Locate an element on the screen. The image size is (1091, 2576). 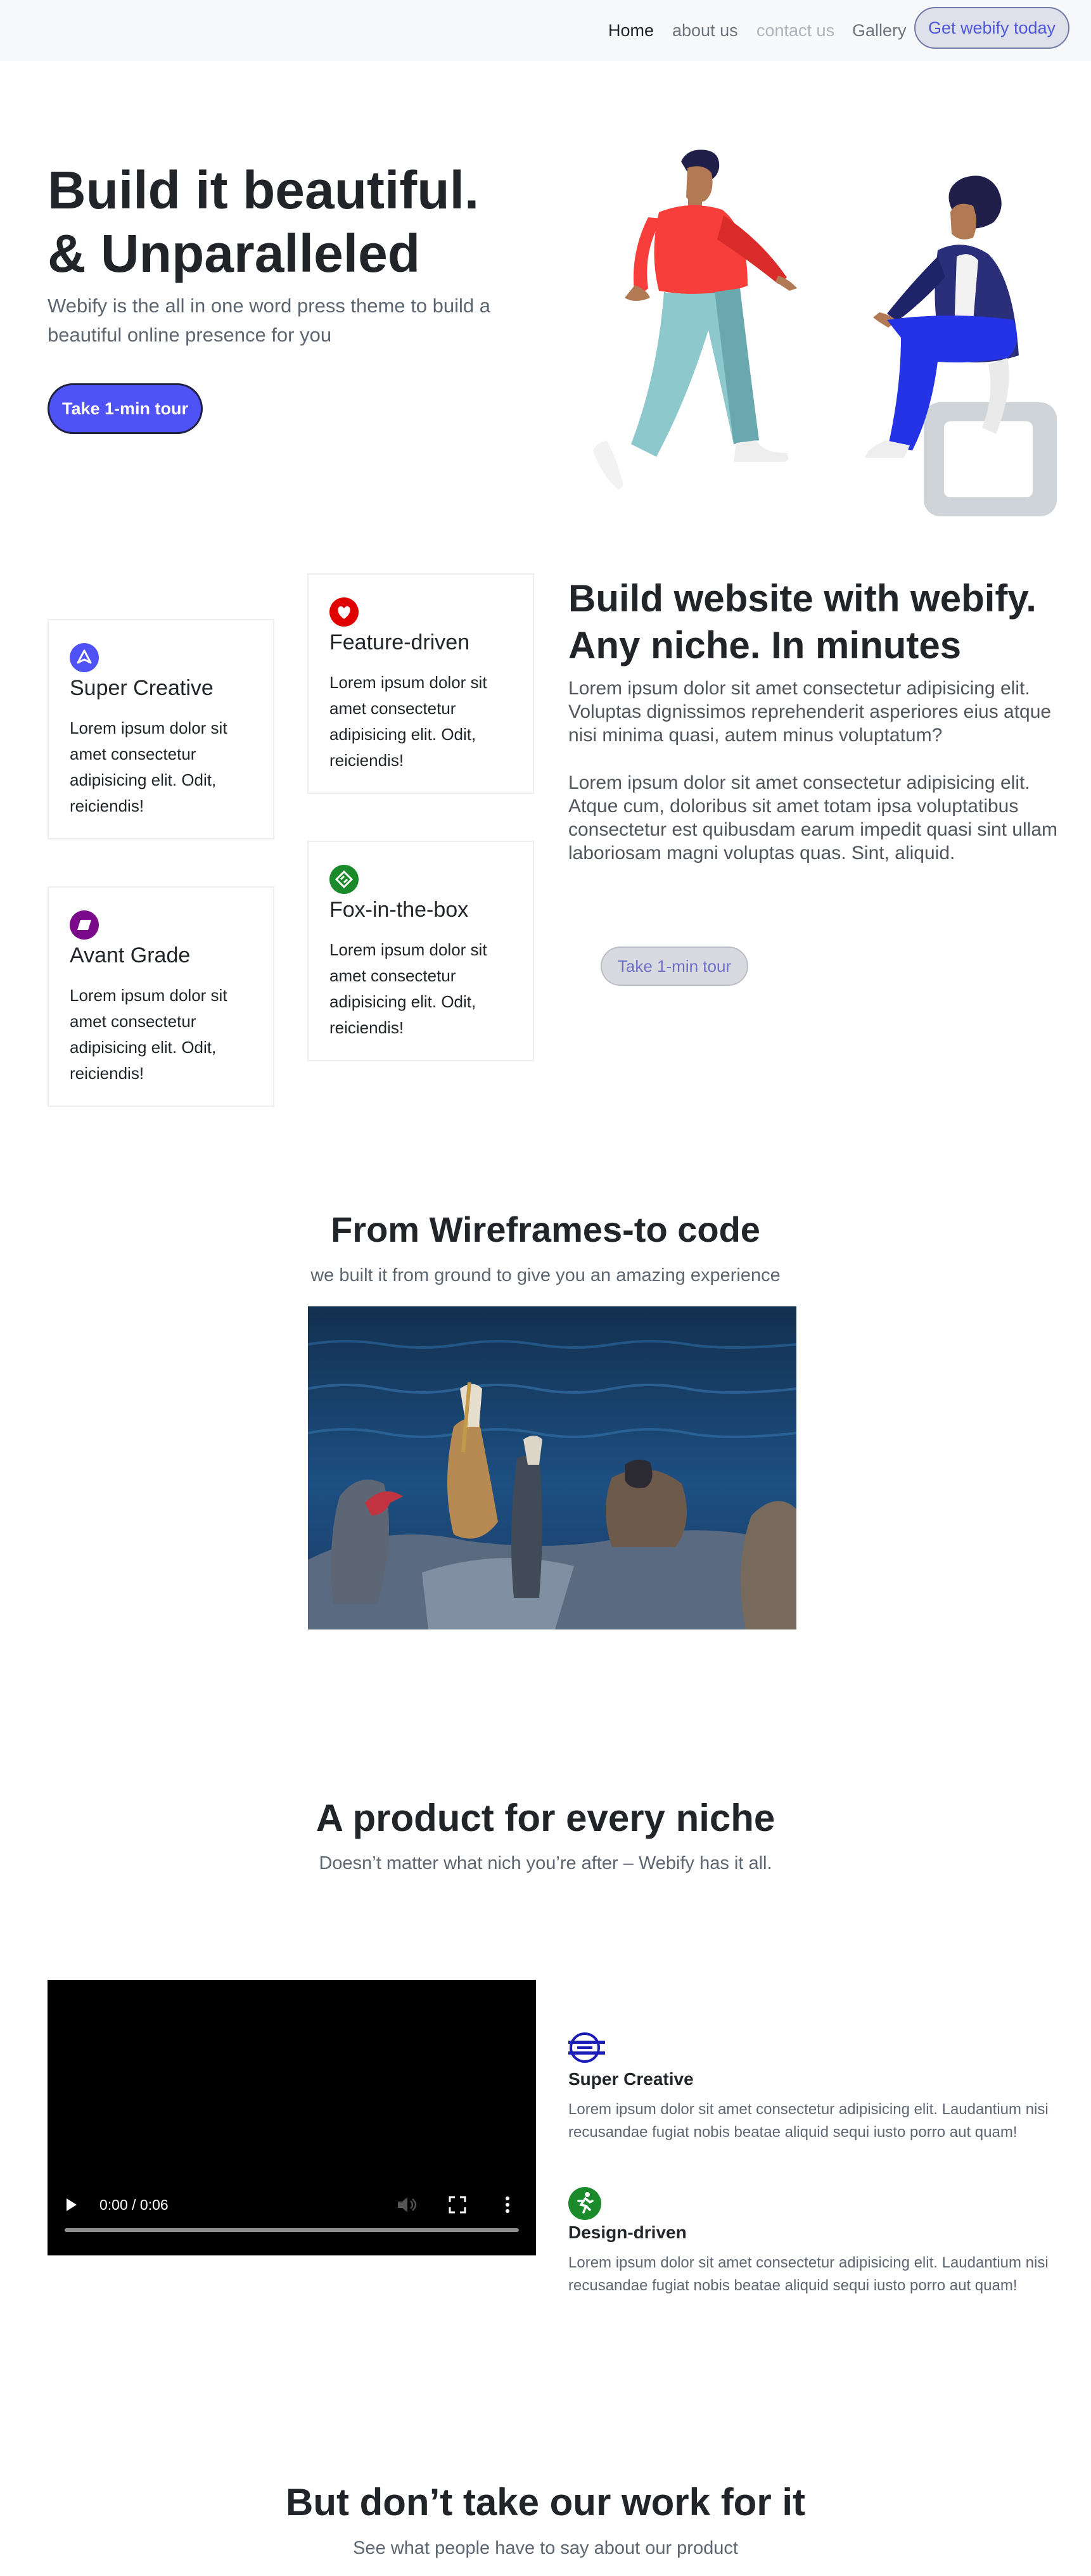
niche-tour-button: Take 1-min tour is located at coordinates (674, 966).